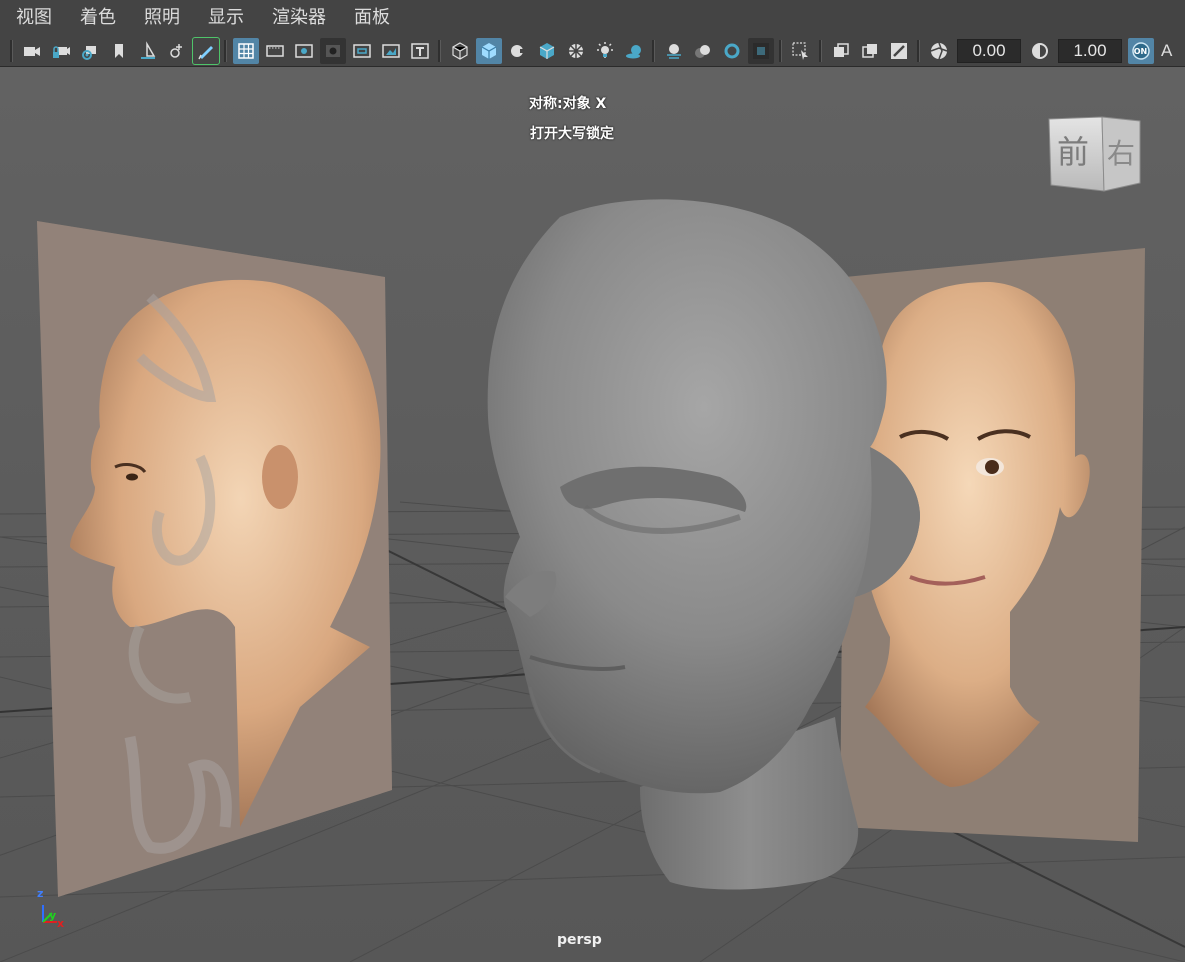  I want to click on camera-attributes-icon, so click(90, 51).